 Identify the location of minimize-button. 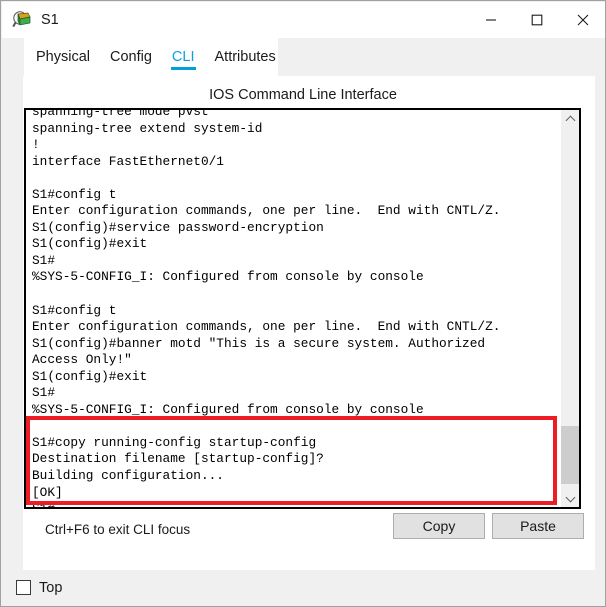
(491, 20).